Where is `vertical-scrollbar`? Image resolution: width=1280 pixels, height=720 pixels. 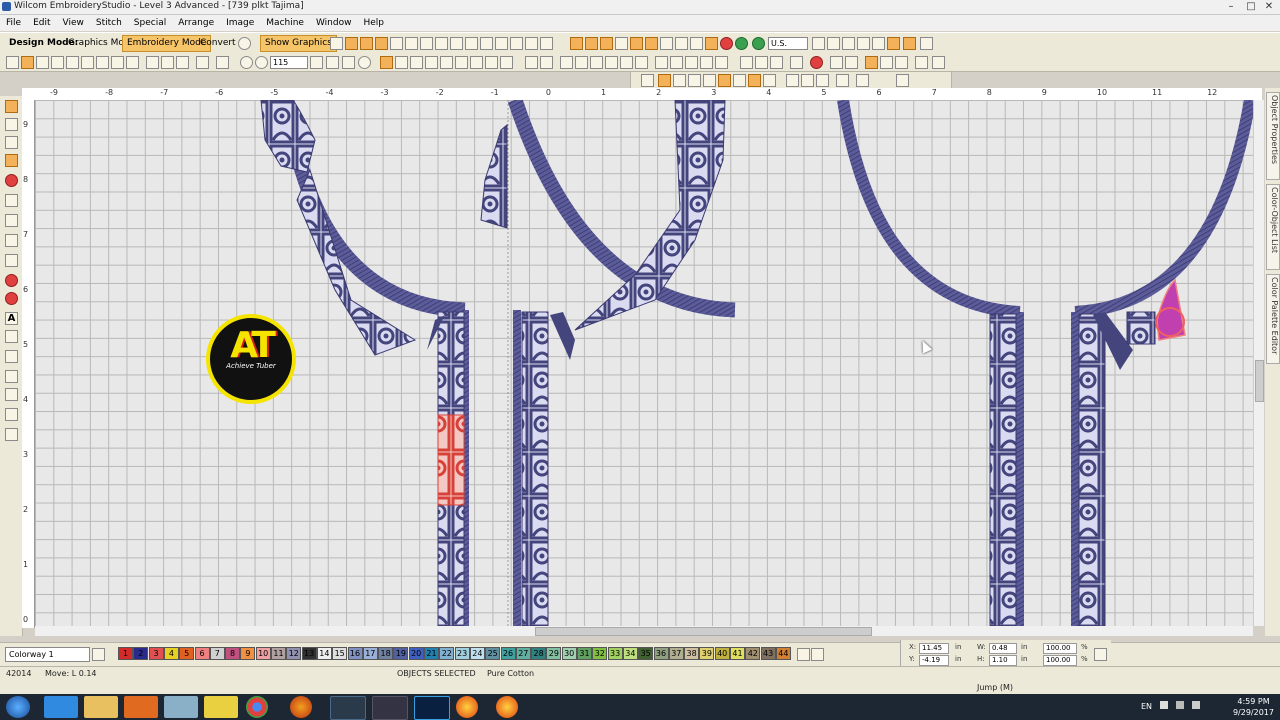
vertical-scrollbar is located at coordinates (1258, 363).